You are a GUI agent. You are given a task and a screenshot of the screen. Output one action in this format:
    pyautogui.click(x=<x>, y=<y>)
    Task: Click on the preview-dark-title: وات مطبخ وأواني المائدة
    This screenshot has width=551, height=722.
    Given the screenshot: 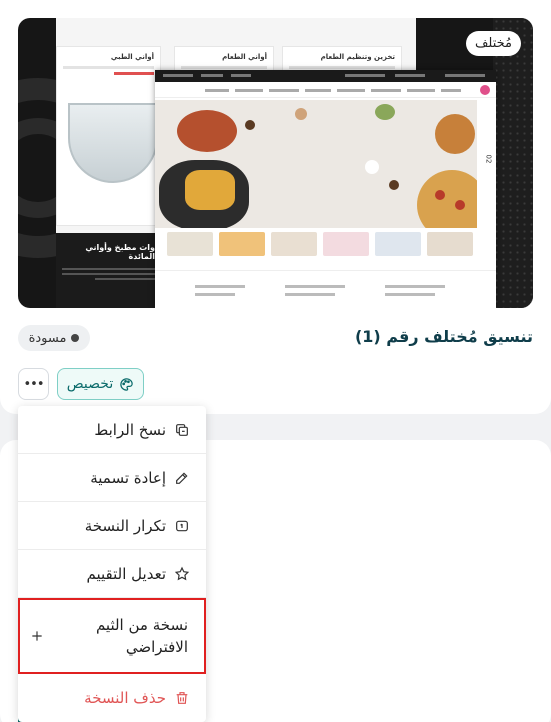 What is the action you would take?
    pyautogui.click(x=120, y=252)
    